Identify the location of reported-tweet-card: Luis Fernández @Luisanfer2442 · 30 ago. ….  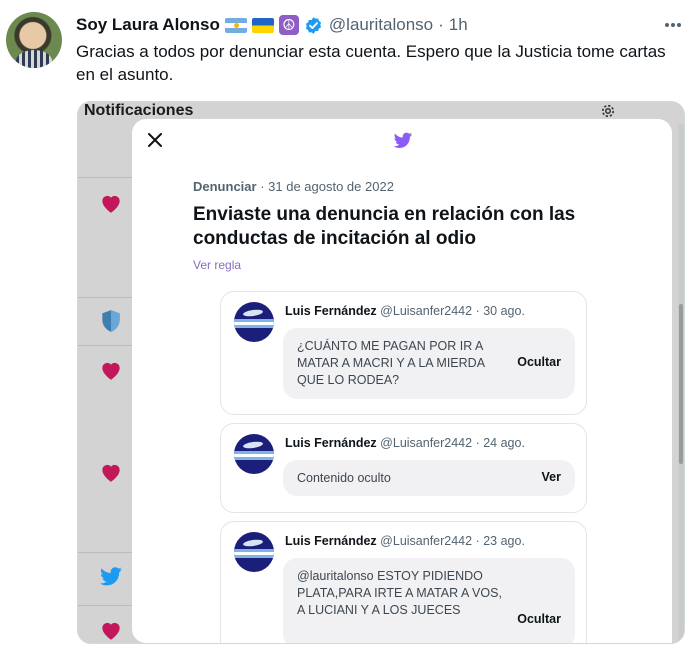
(403, 353).